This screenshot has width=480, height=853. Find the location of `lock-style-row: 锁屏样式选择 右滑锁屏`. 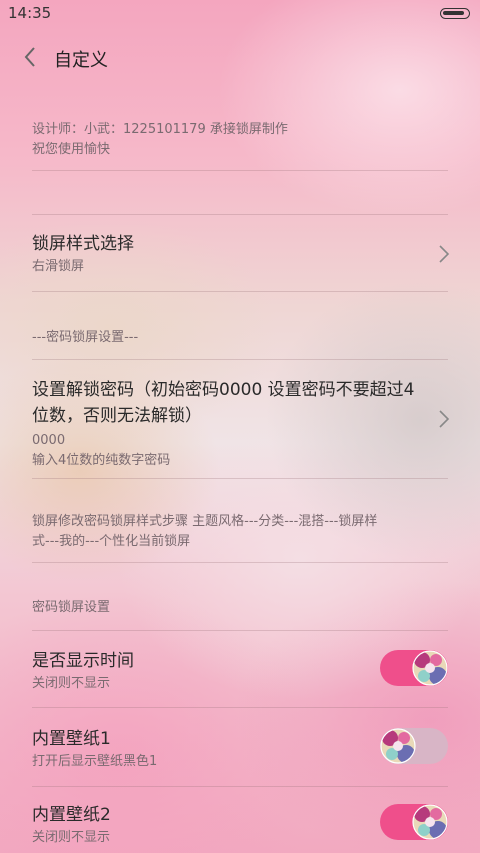

lock-style-row: 锁屏样式选择 右滑锁屏 is located at coordinates (240, 256).